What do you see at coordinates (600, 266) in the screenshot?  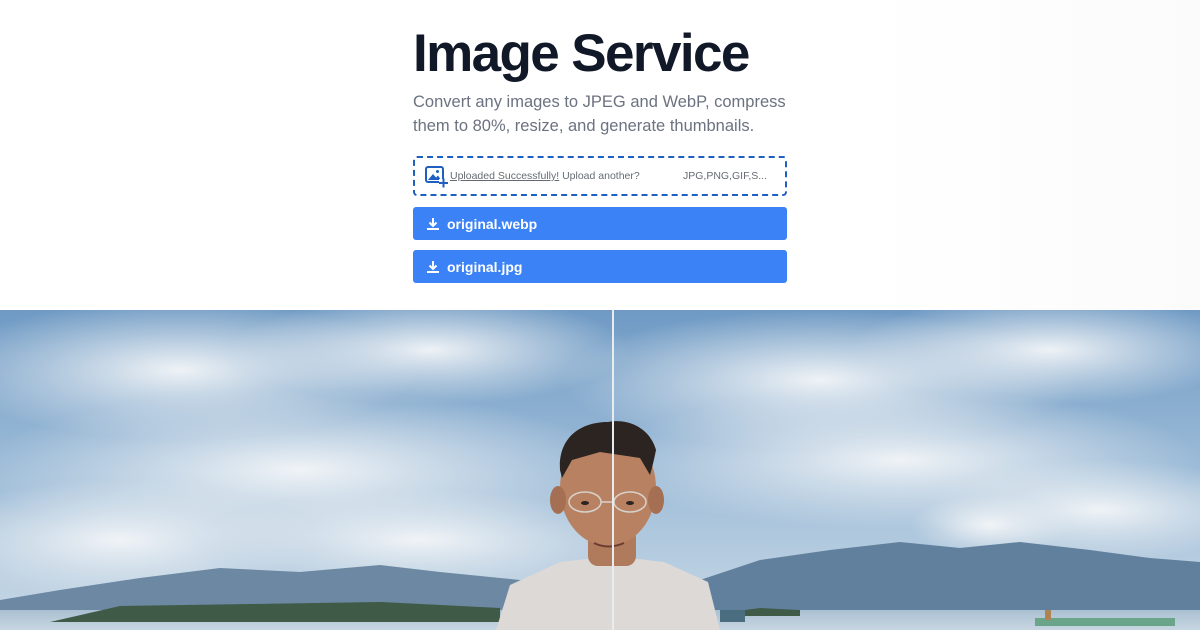 I see `download-jpg-button: original.jpg` at bounding box center [600, 266].